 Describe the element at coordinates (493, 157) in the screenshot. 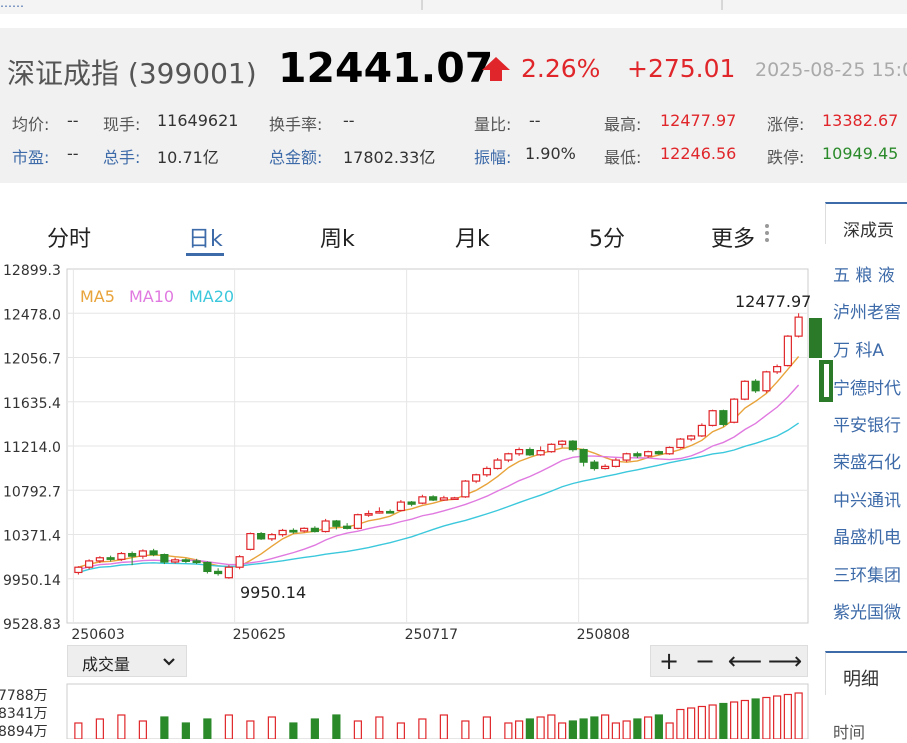

I see `amplitude-label: 振幅:` at that location.